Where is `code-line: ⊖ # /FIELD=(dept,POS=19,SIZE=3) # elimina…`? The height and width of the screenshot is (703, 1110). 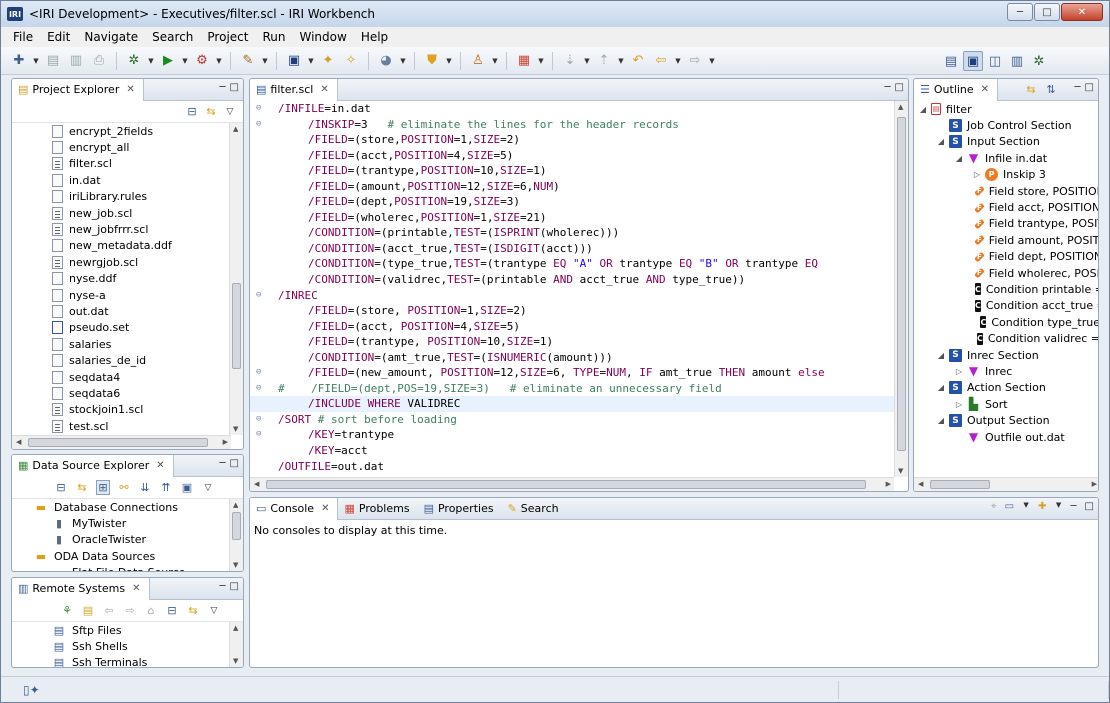 code-line: ⊖ # /FIELD=(dept,POS=19,SIZE=3) # elimina… is located at coordinates (572, 389).